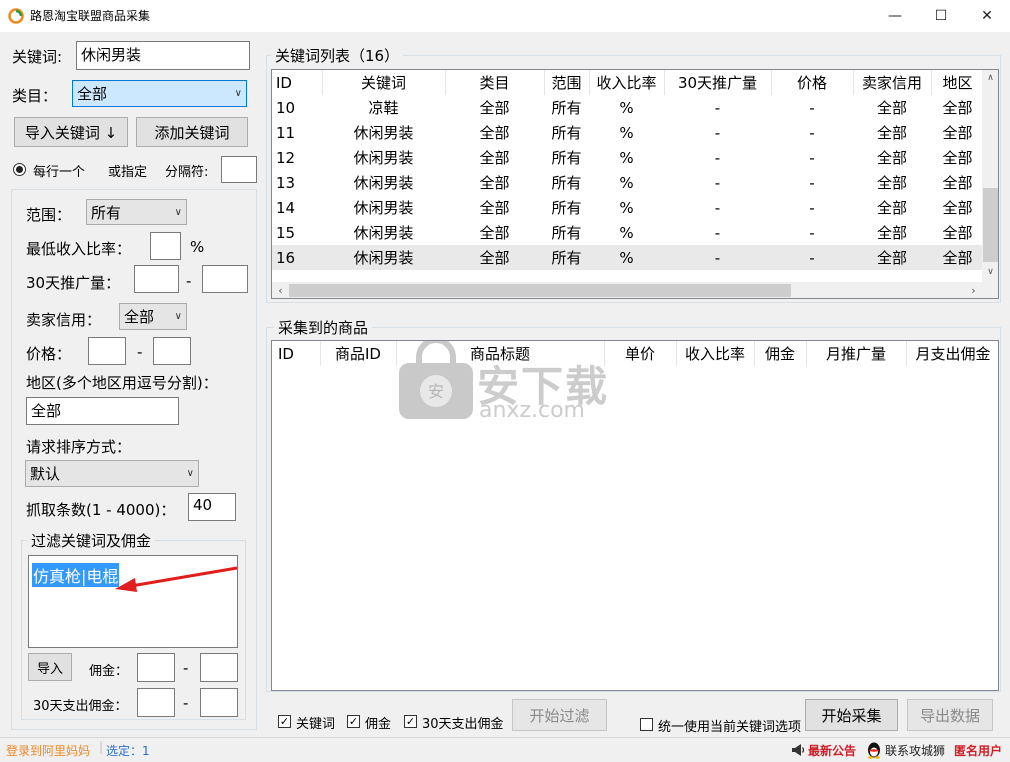 The image size is (1010, 762). I want to click on spend30-checkbox: ✓, so click(410, 721).